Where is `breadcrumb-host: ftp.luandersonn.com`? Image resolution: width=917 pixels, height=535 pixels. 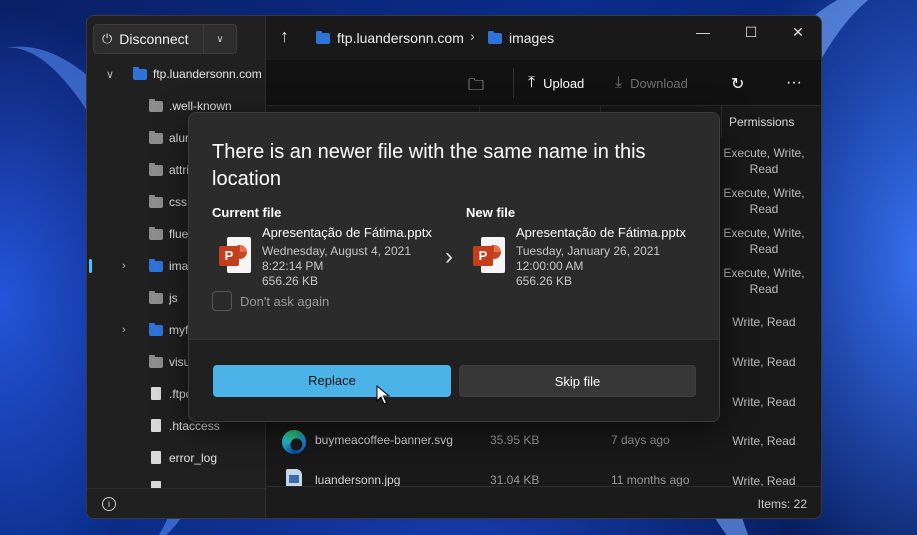
breadcrumb-host: ftp.luandersonn.com is located at coordinates (390, 38).